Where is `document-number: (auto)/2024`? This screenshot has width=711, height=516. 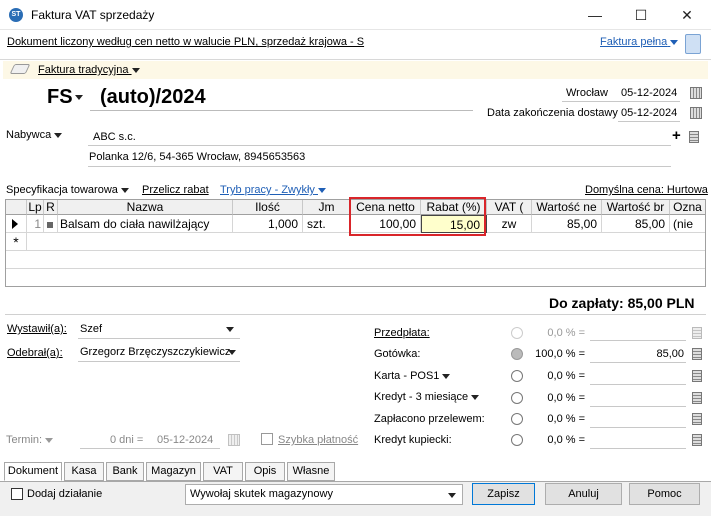 document-number: (auto)/2024 is located at coordinates (153, 97).